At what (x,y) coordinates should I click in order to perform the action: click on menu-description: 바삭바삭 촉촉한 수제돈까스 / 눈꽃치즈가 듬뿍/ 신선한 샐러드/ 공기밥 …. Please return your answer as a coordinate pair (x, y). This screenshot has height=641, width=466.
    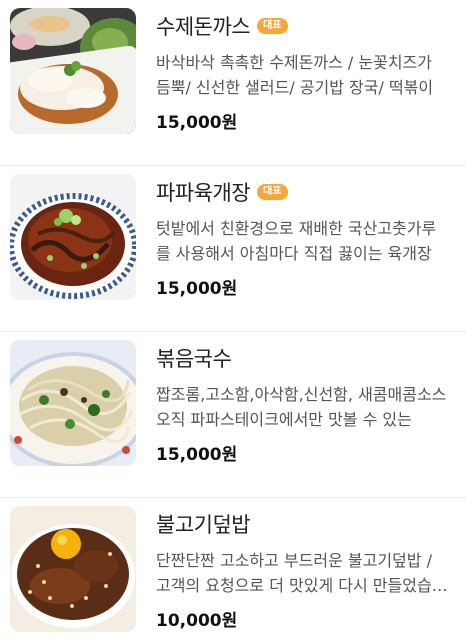
    Looking at the image, I should click on (295, 75).